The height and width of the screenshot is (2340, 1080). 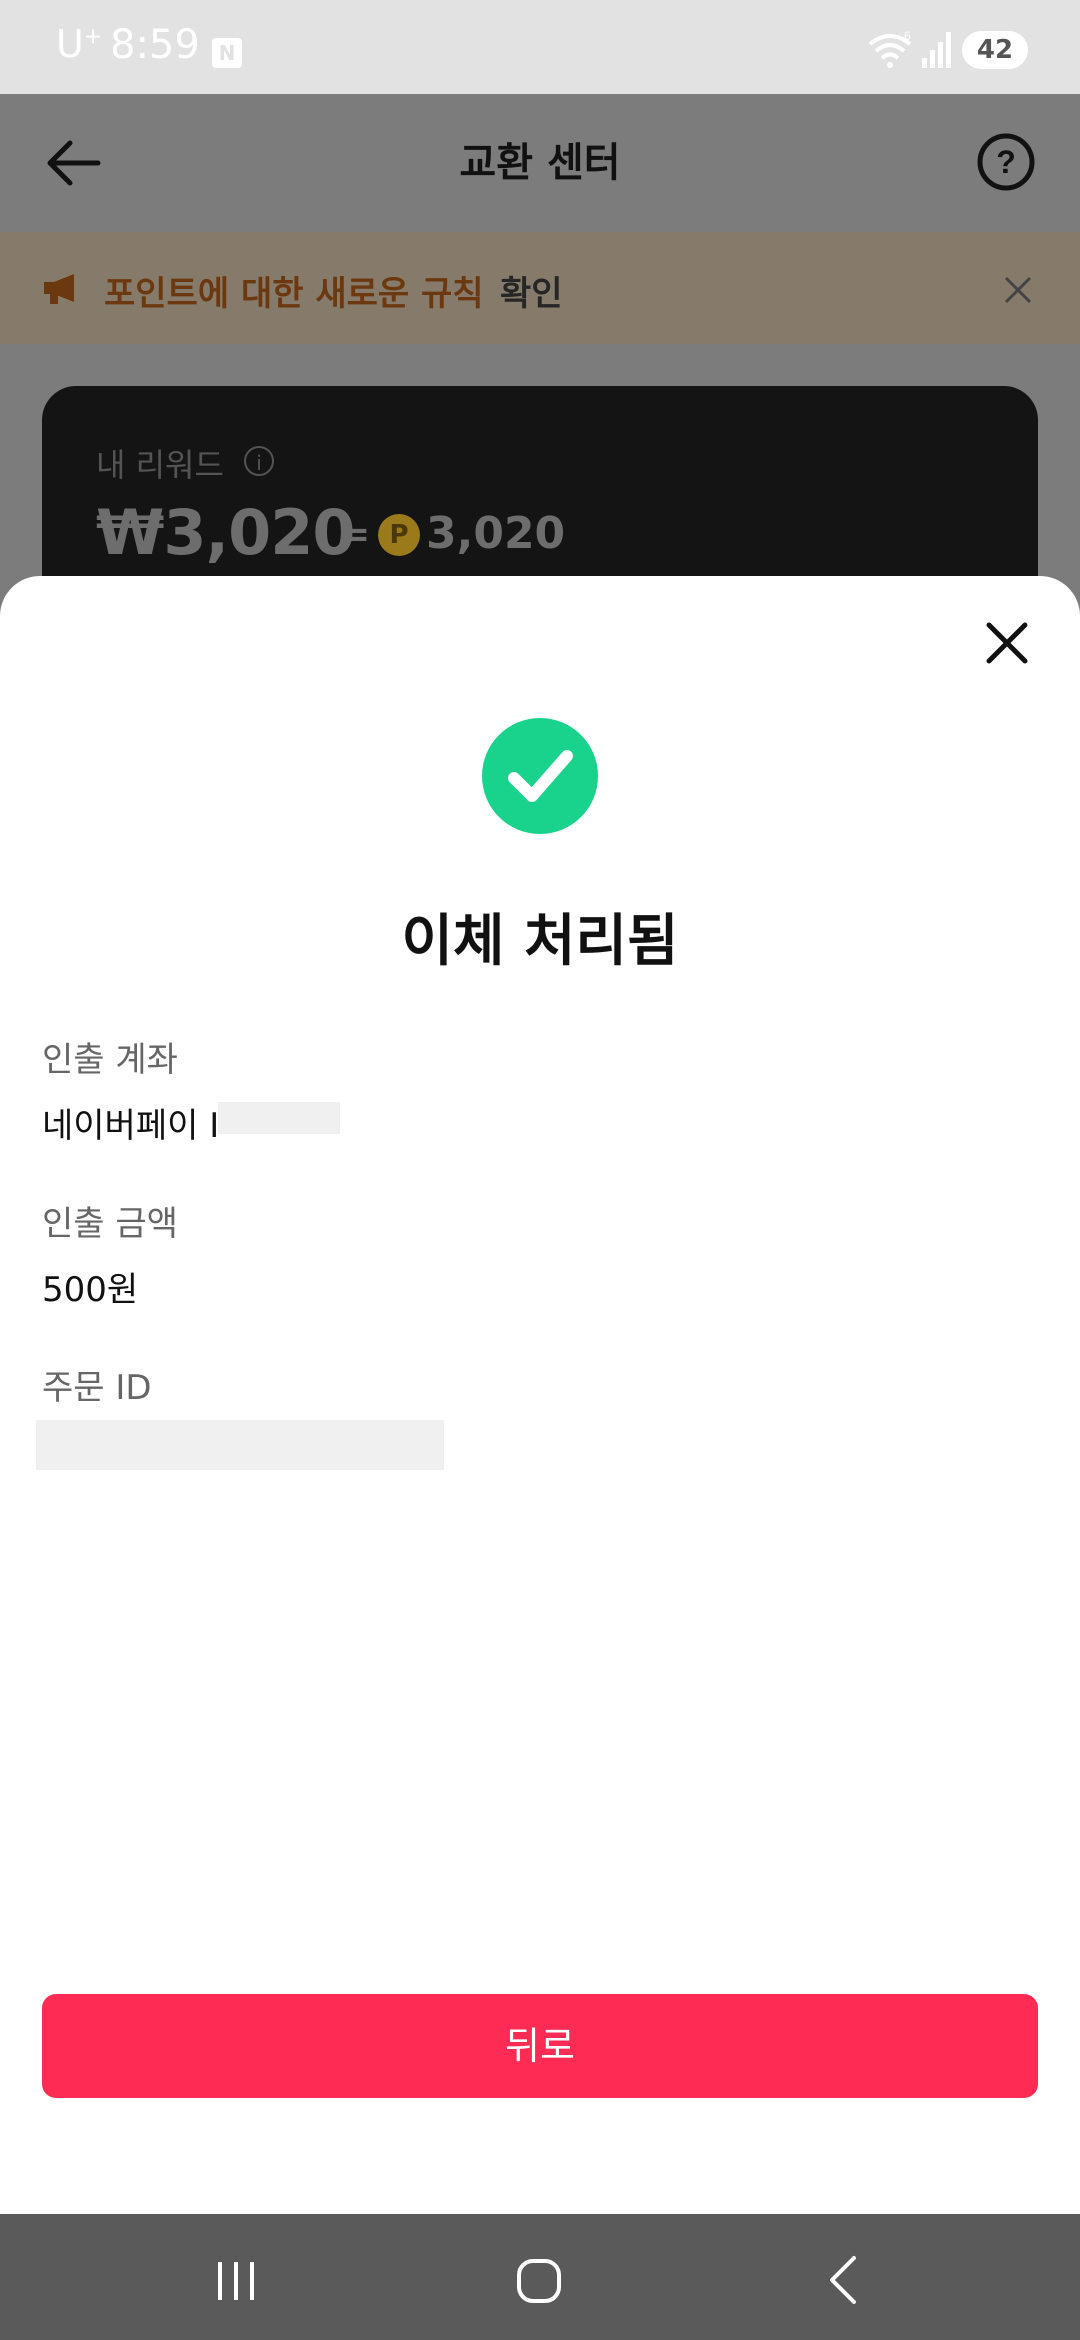 I want to click on home-icon, so click(x=539, y=2281).